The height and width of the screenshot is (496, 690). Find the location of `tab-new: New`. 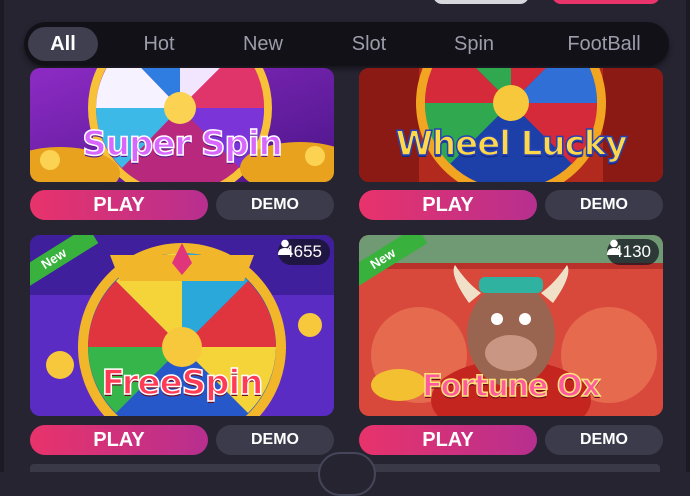

tab-new: New is located at coordinates (263, 44).